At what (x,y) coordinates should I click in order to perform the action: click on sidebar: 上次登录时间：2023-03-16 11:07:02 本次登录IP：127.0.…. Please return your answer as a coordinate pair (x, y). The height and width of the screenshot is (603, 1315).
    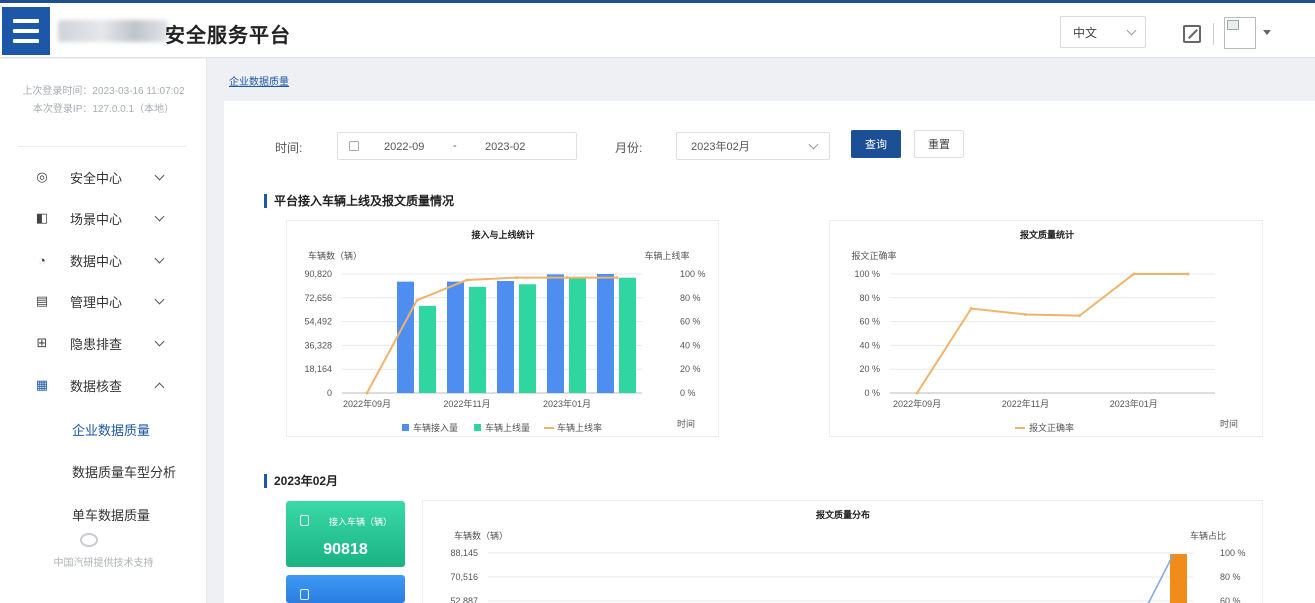
    Looking at the image, I should click on (103, 331).